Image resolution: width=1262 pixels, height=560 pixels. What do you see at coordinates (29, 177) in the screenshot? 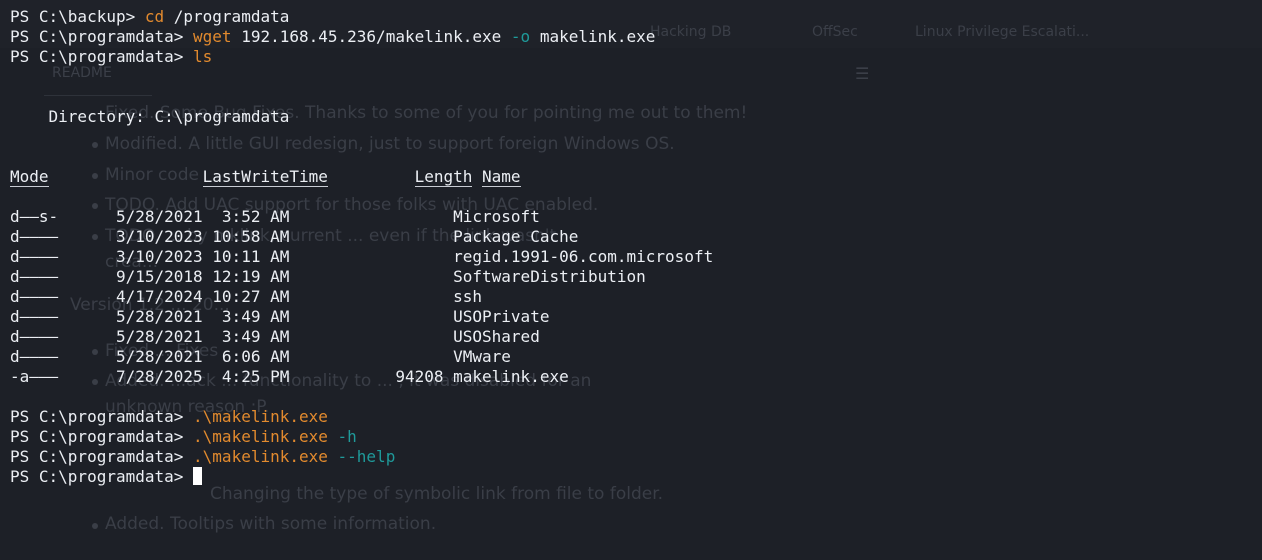
I see `header-mode: Mode` at bounding box center [29, 177].